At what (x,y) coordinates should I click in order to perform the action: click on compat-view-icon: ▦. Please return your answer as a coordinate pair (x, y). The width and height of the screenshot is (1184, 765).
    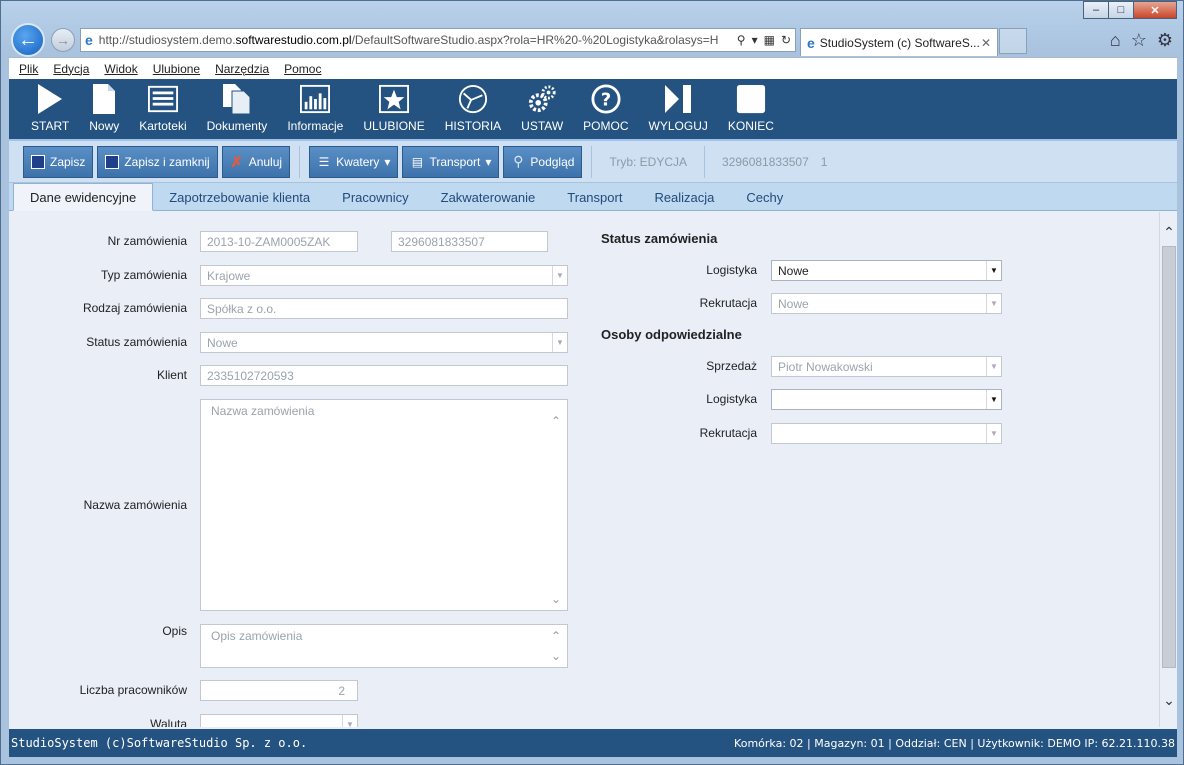
    Looking at the image, I should click on (769, 40).